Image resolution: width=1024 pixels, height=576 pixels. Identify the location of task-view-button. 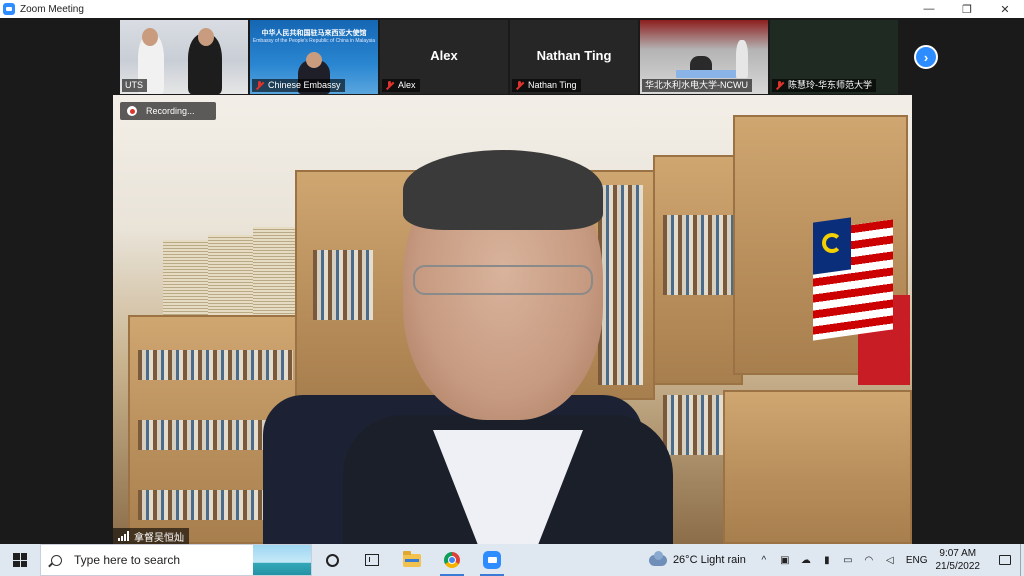
(372, 560).